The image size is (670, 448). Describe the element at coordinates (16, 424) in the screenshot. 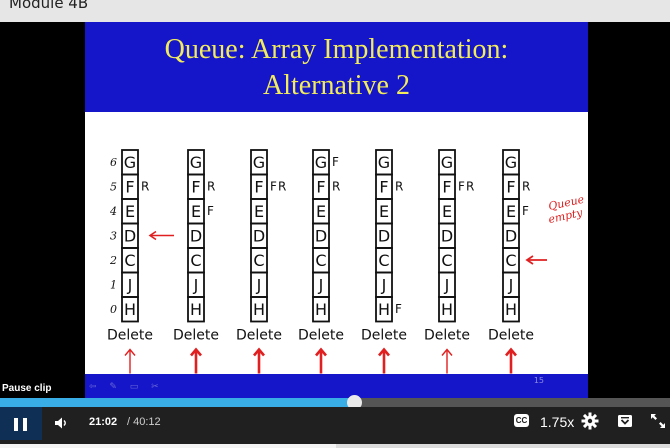

I see `pause-icon` at that location.